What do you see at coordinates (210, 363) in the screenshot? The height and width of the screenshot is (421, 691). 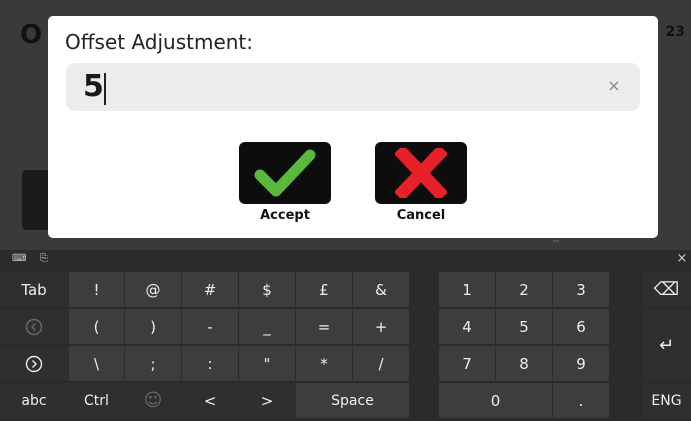 I see `key-colon: :` at bounding box center [210, 363].